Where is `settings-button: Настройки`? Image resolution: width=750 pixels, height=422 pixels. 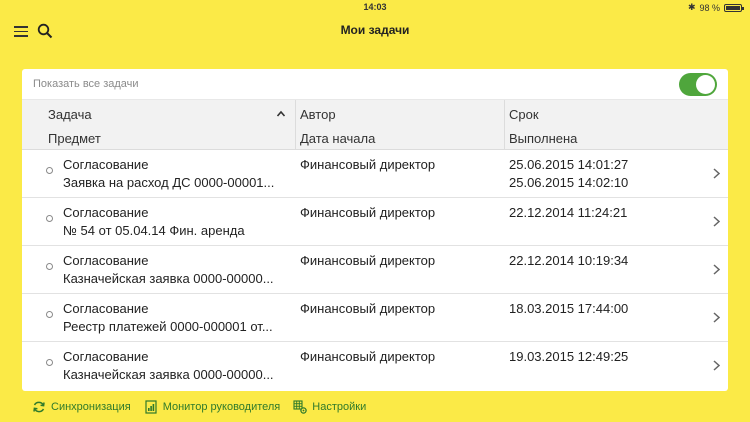 settings-button: Настройки is located at coordinates (329, 407).